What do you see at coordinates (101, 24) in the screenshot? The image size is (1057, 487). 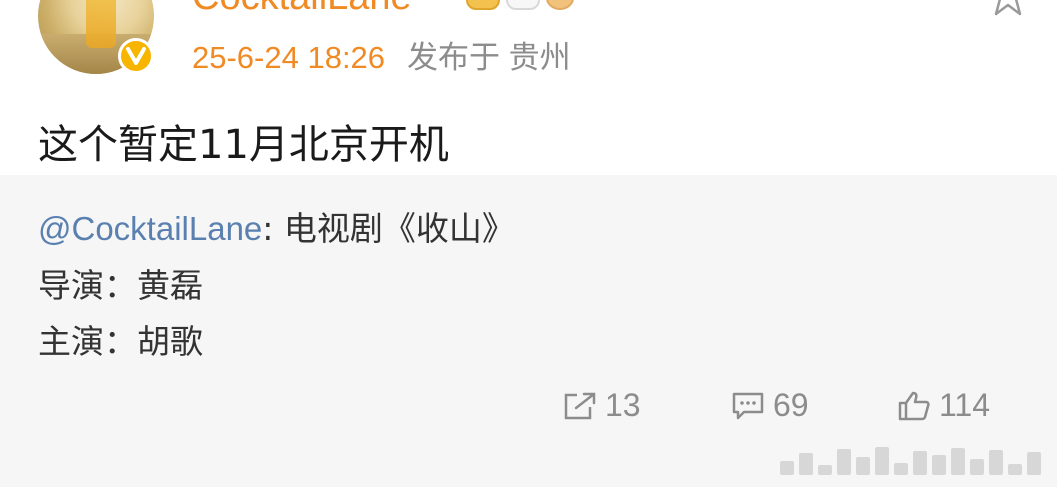 I see `avatar-figure-image` at bounding box center [101, 24].